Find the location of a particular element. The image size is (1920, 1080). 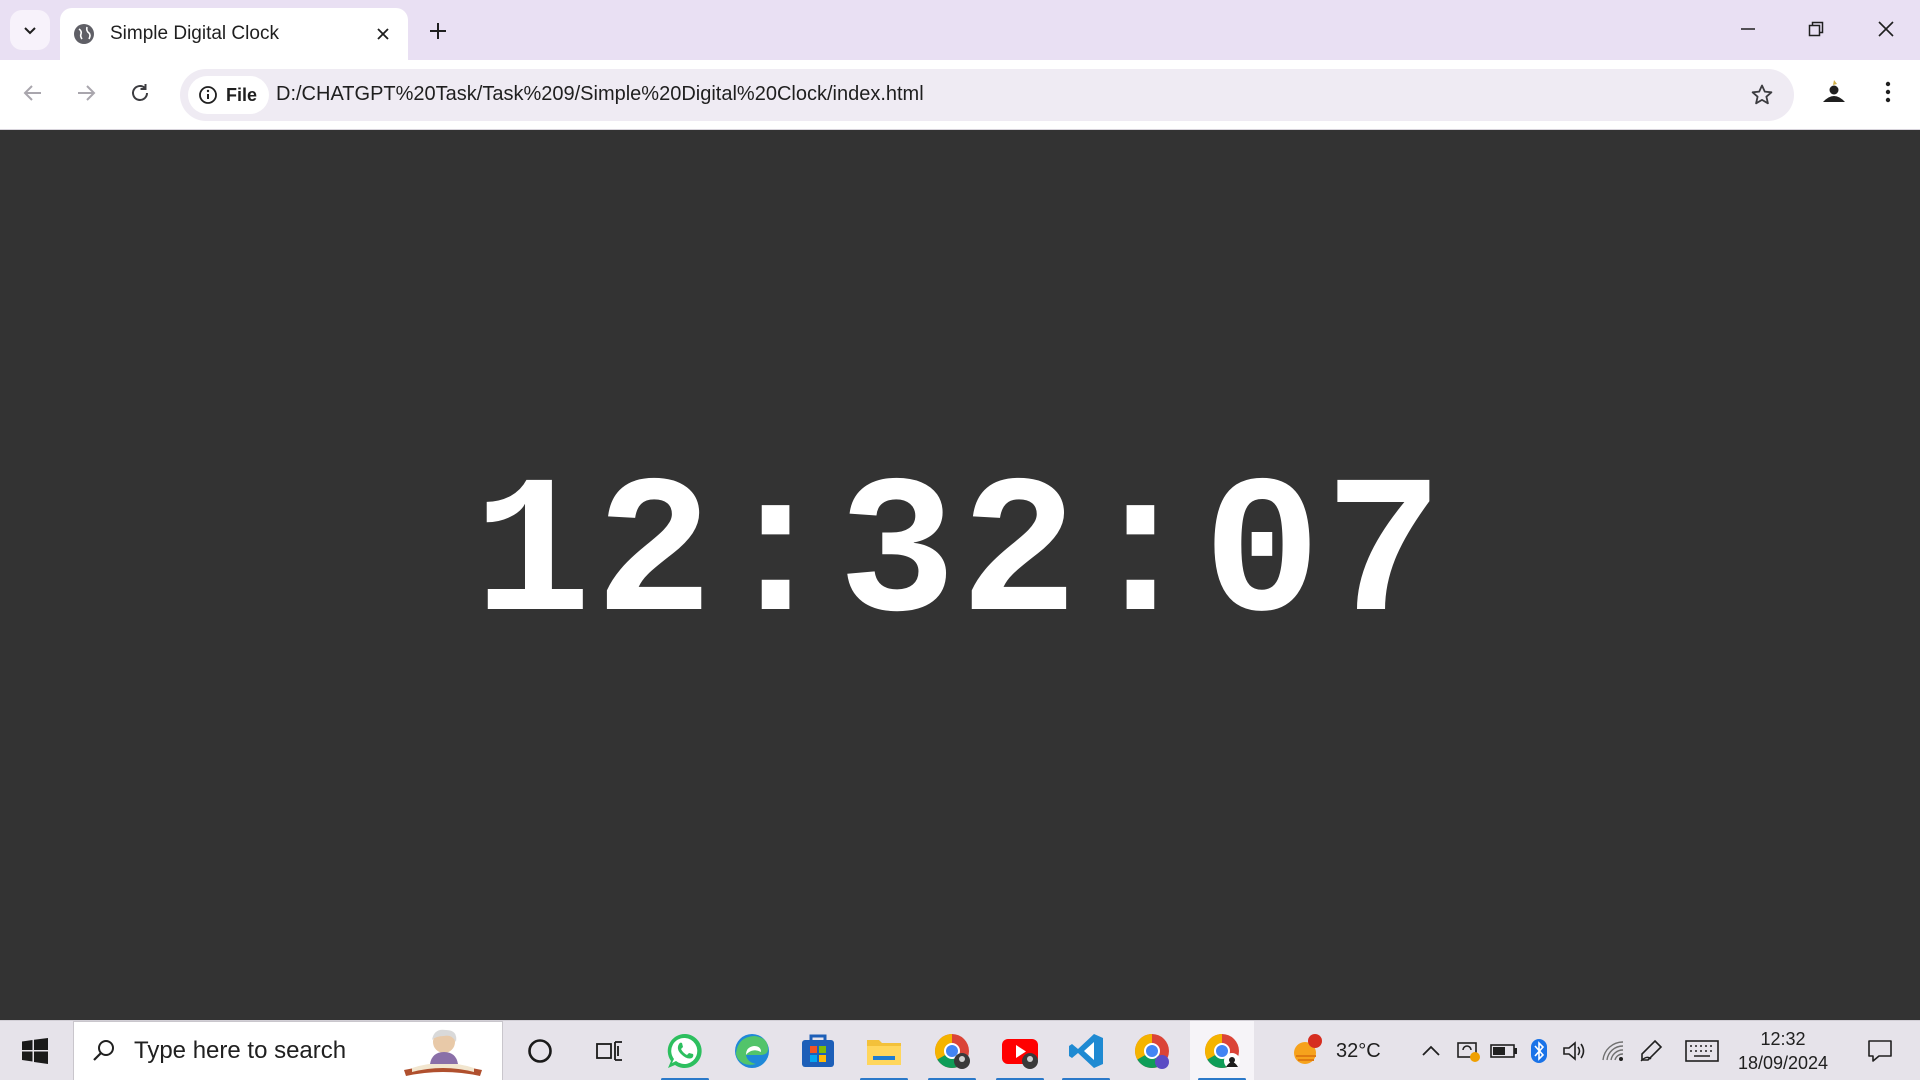

cortana-button is located at coordinates (540, 1050).